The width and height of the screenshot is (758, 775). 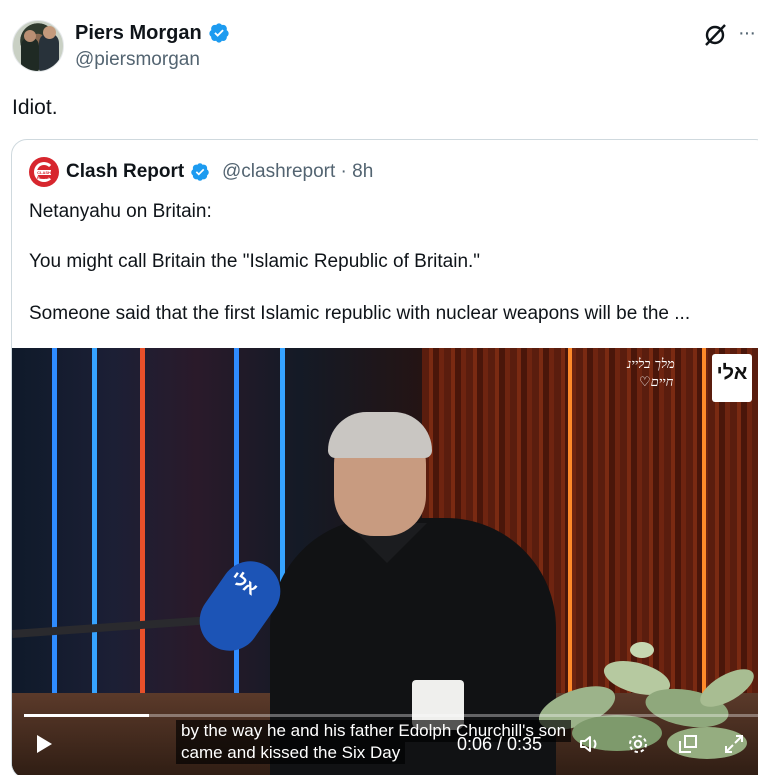 I want to click on fullscreen-icon, so click(x=734, y=744).